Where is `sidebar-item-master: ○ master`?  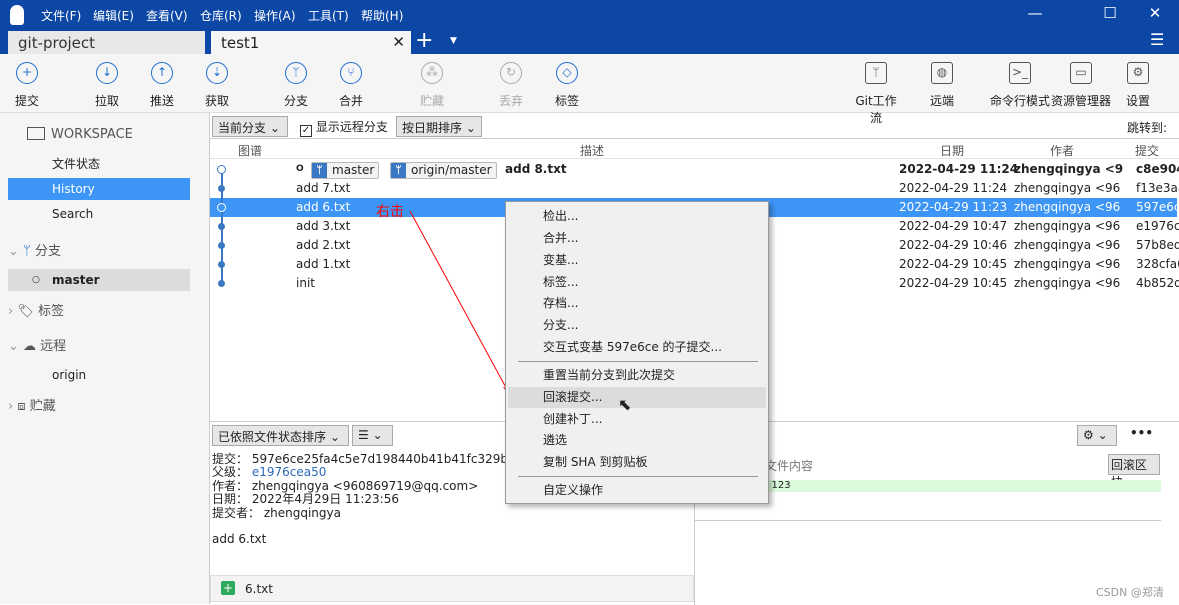 sidebar-item-master: ○ master is located at coordinates (99, 280).